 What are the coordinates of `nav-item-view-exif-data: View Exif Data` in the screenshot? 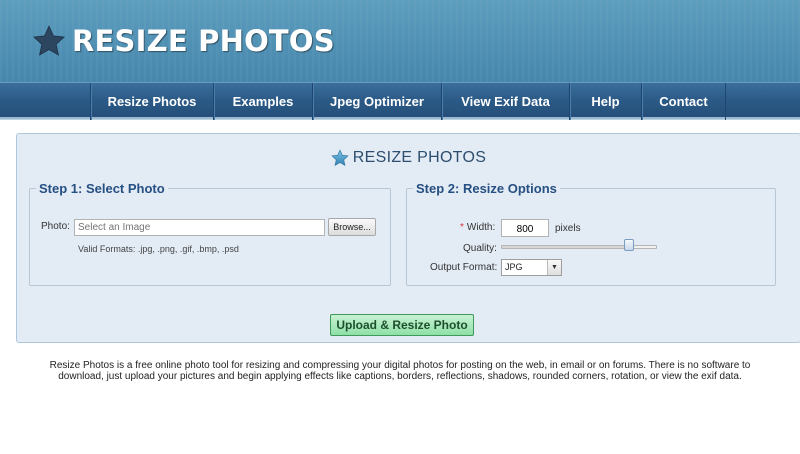 It's located at (505, 101).